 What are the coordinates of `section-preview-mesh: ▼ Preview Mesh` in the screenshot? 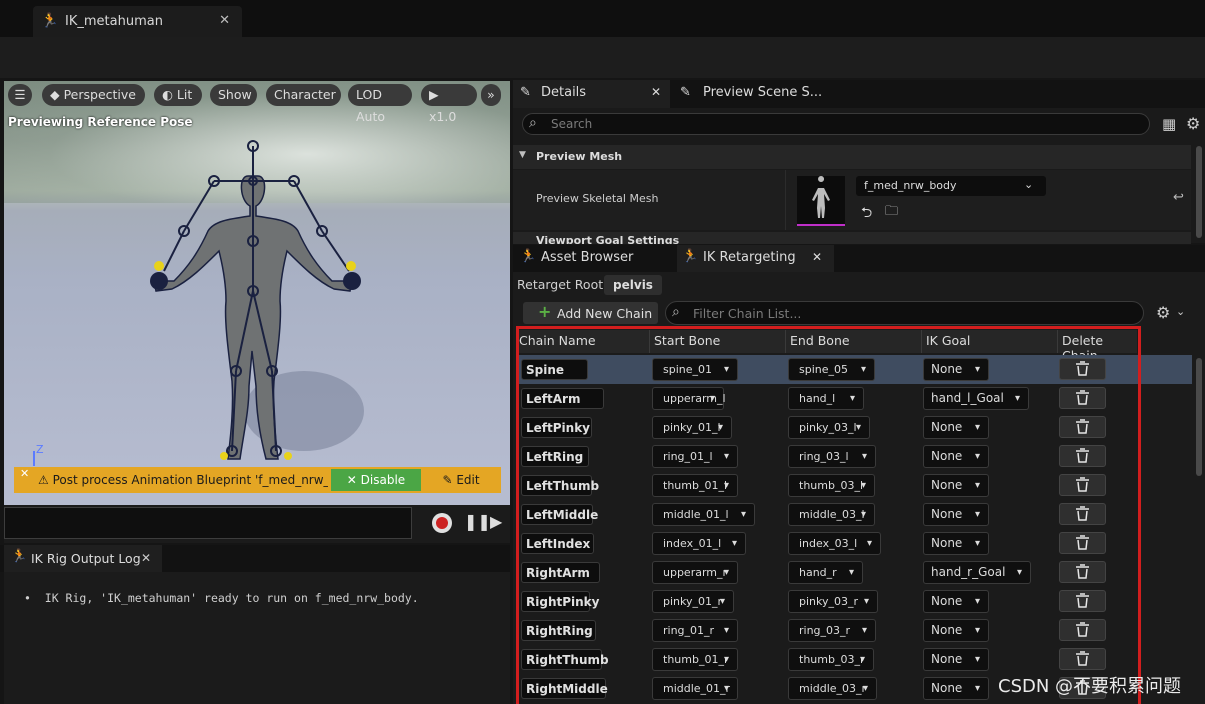 It's located at (852, 157).